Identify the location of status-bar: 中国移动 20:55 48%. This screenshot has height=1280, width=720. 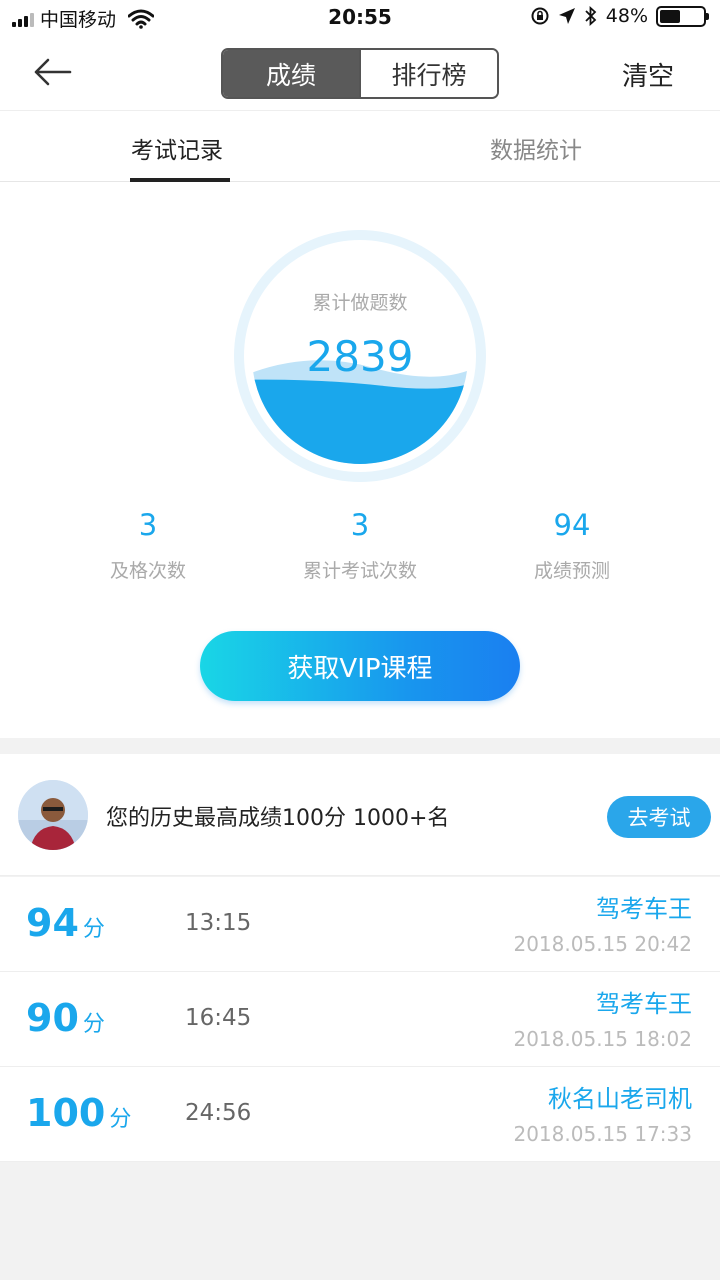
(360, 18).